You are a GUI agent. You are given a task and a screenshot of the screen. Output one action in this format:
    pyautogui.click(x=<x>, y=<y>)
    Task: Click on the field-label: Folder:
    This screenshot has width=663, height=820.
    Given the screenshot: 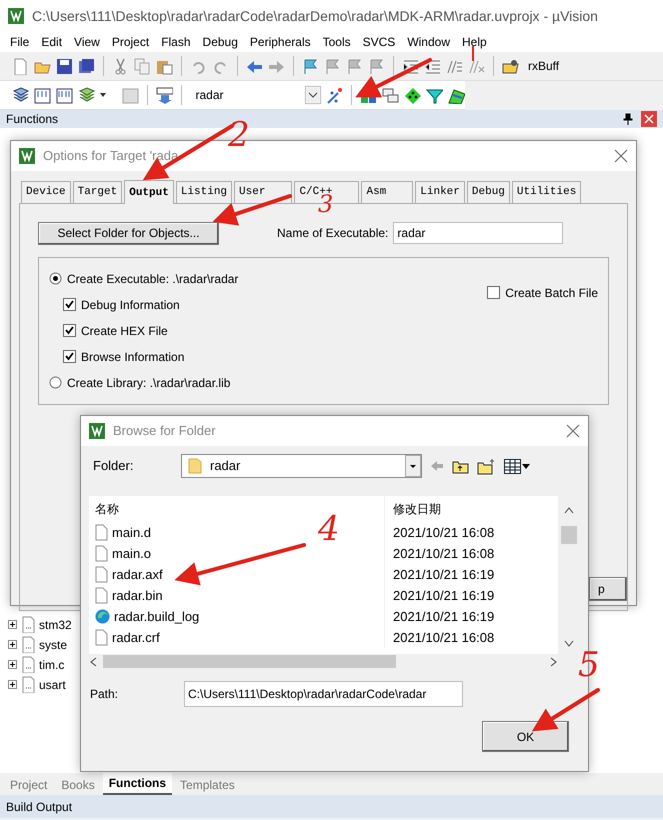 What is the action you would take?
    pyautogui.click(x=113, y=466)
    